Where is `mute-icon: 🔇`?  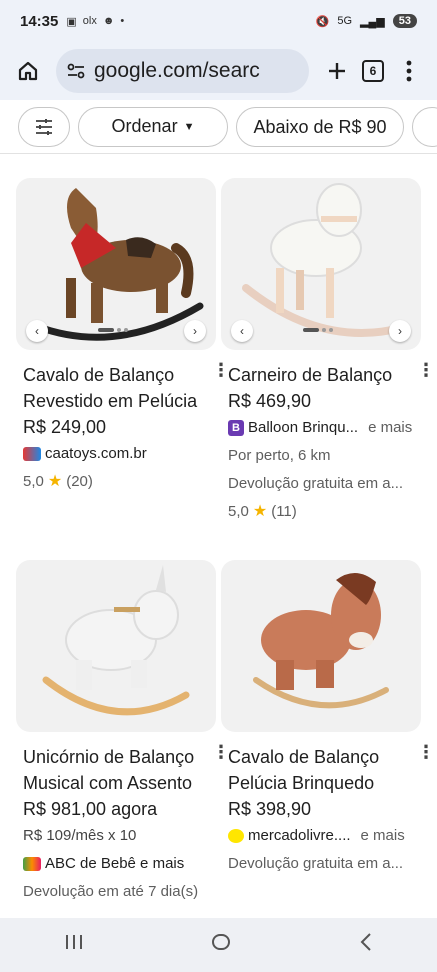
mute-icon: 🔇 is located at coordinates (322, 21).